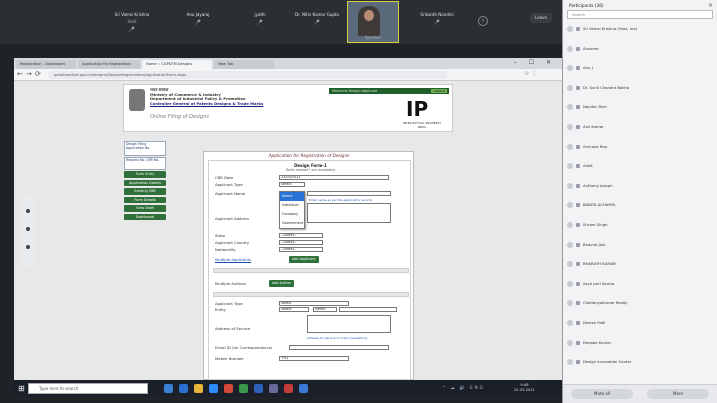 The width and height of the screenshot is (717, 403). I want to click on windows-start-icon: ⊞, so click(21, 388).